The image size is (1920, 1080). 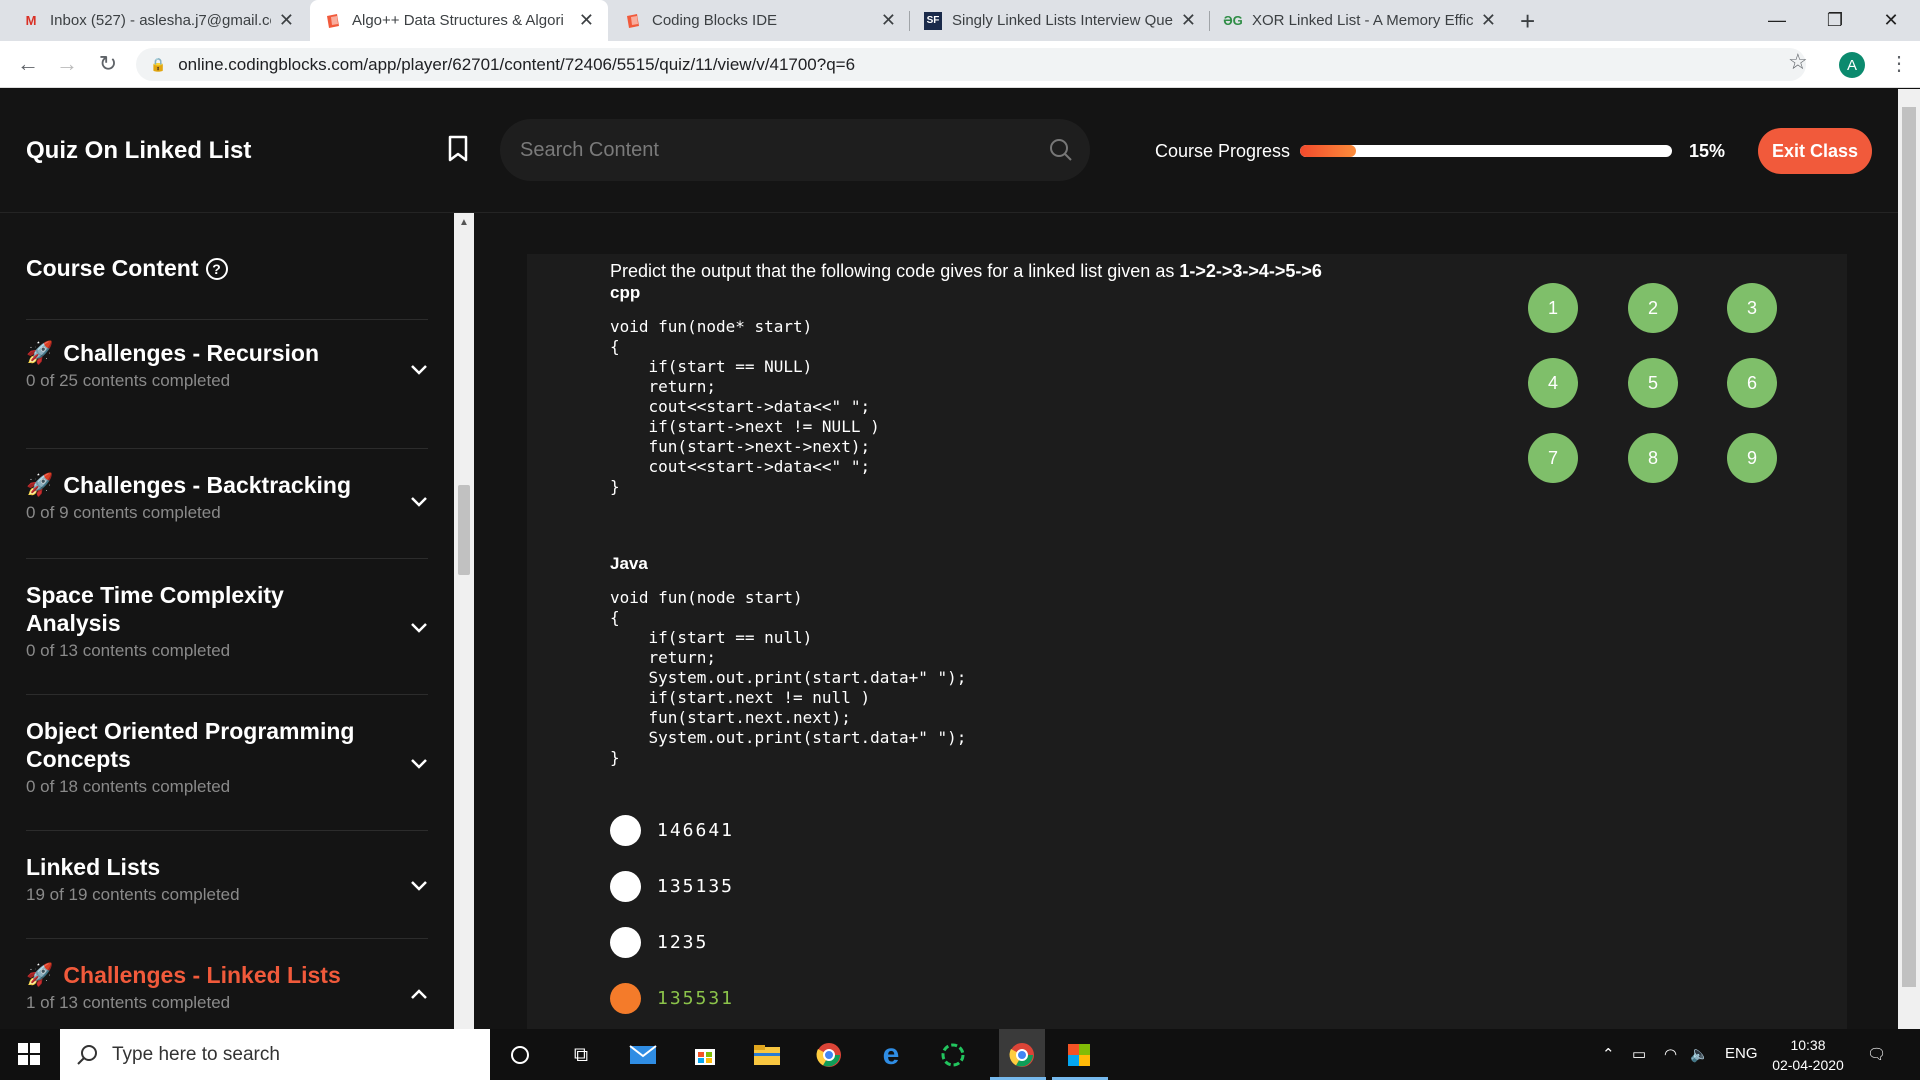 What do you see at coordinates (767, 1055) in the screenshot?
I see `file-explorer-icon` at bounding box center [767, 1055].